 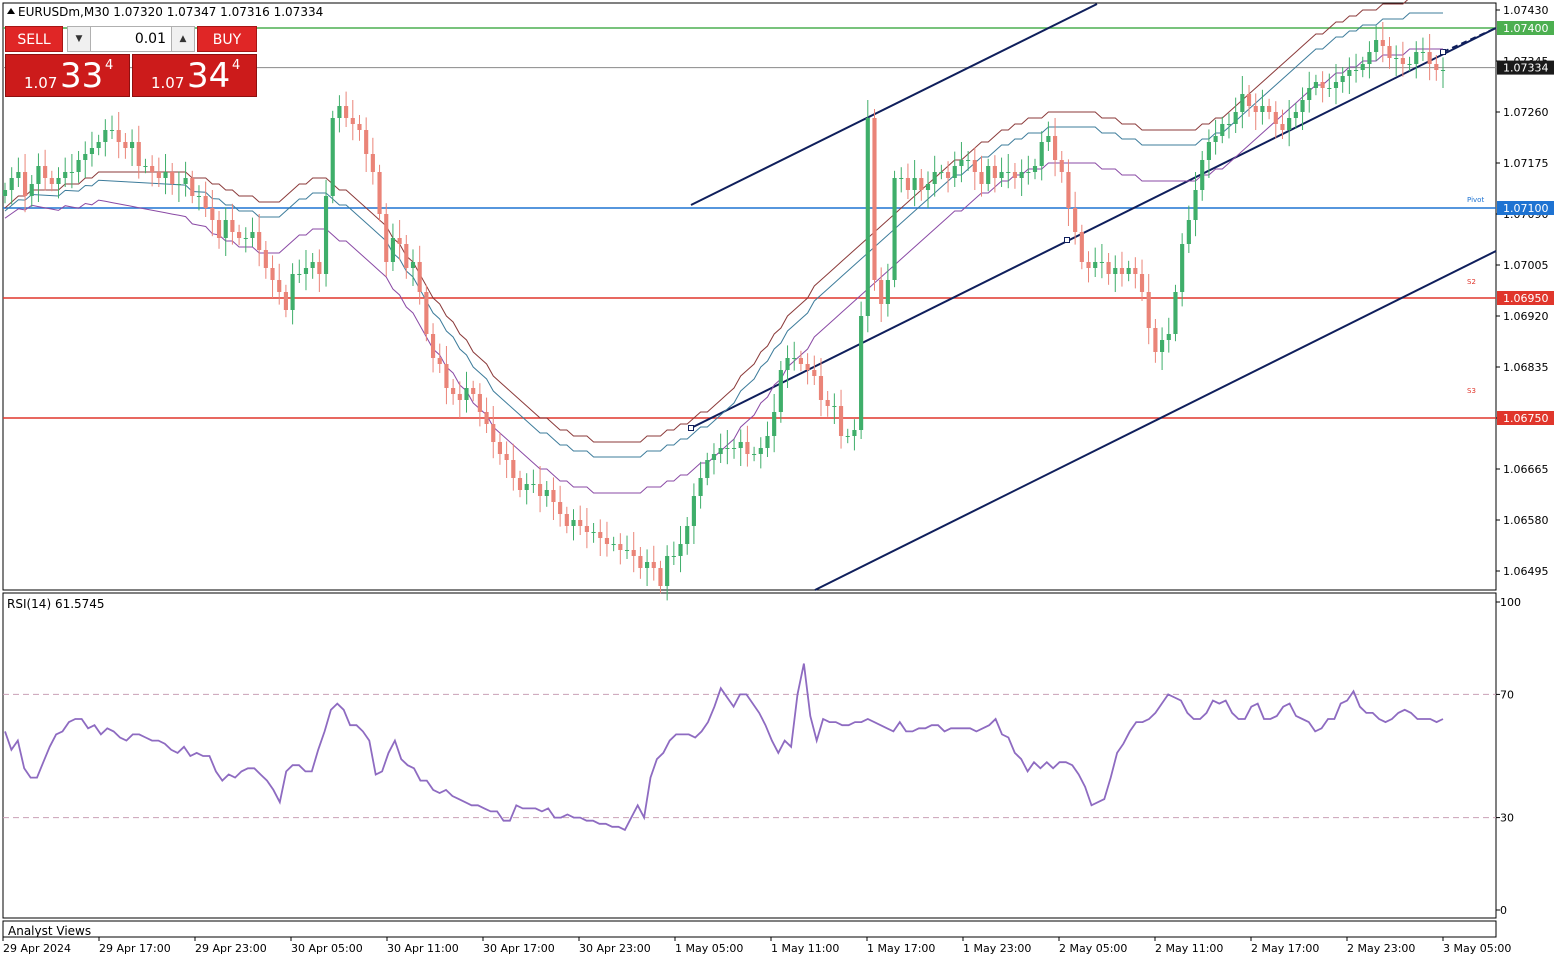 I want to click on analyst-views-tab: Analyst Views, so click(x=49, y=931).